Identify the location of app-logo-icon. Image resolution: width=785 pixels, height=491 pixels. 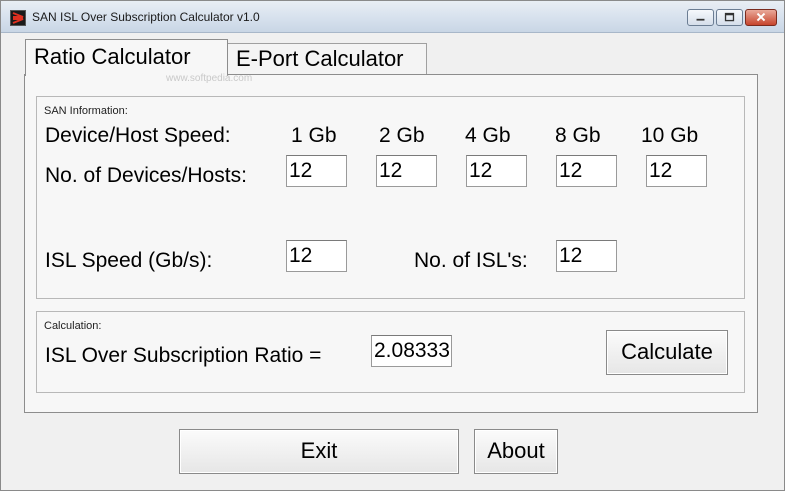
(18, 18).